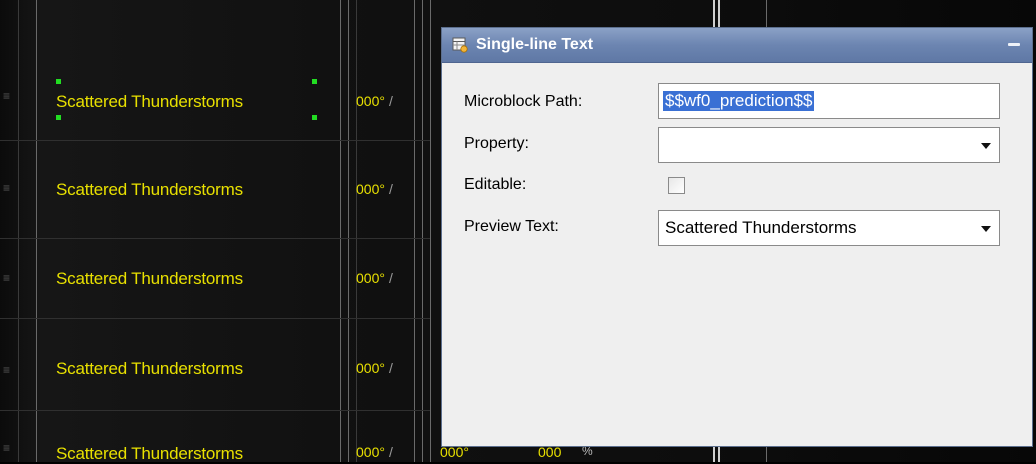 The image size is (1036, 464). What do you see at coordinates (511, 226) in the screenshot?
I see `preview-text-label: Preview Text:` at bounding box center [511, 226].